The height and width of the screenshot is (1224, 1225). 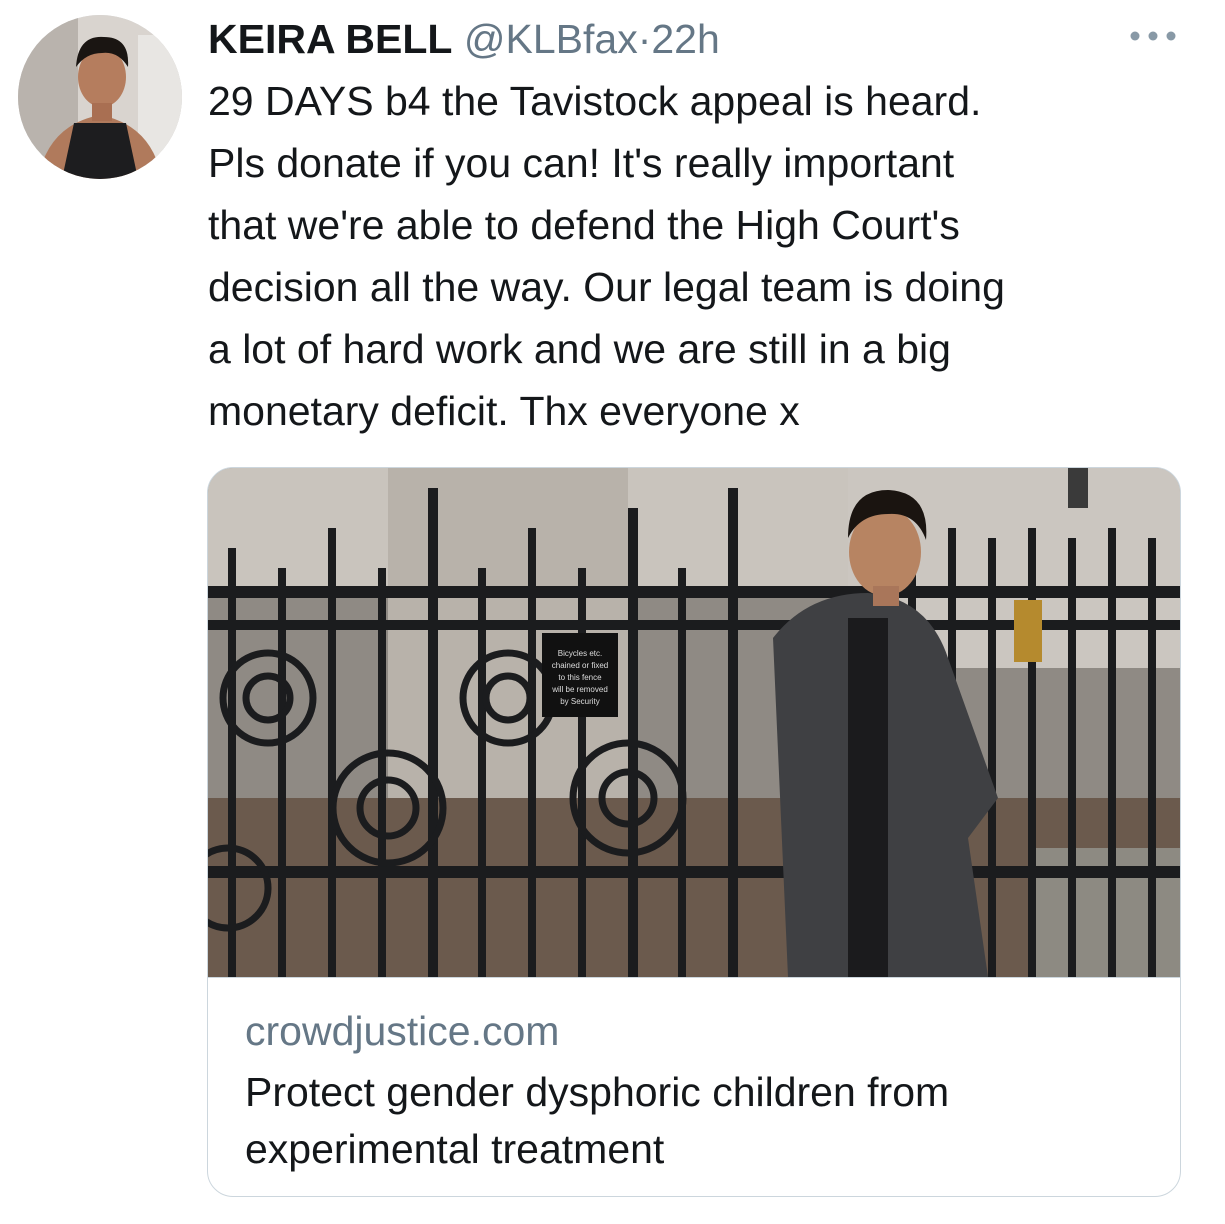 I want to click on svg-text: will be removed, so click(x=579, y=689).